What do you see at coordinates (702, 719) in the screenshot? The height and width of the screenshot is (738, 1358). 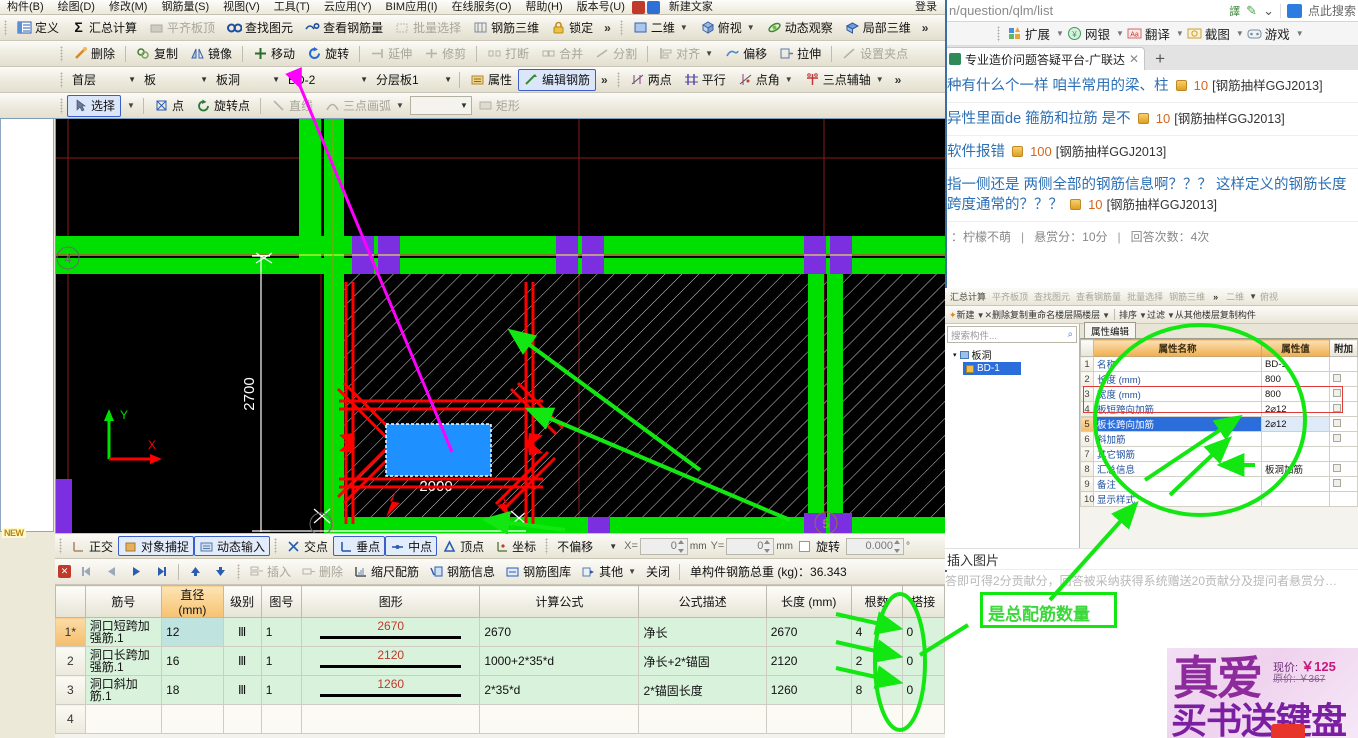 I see `cell-formula-desc` at bounding box center [702, 719].